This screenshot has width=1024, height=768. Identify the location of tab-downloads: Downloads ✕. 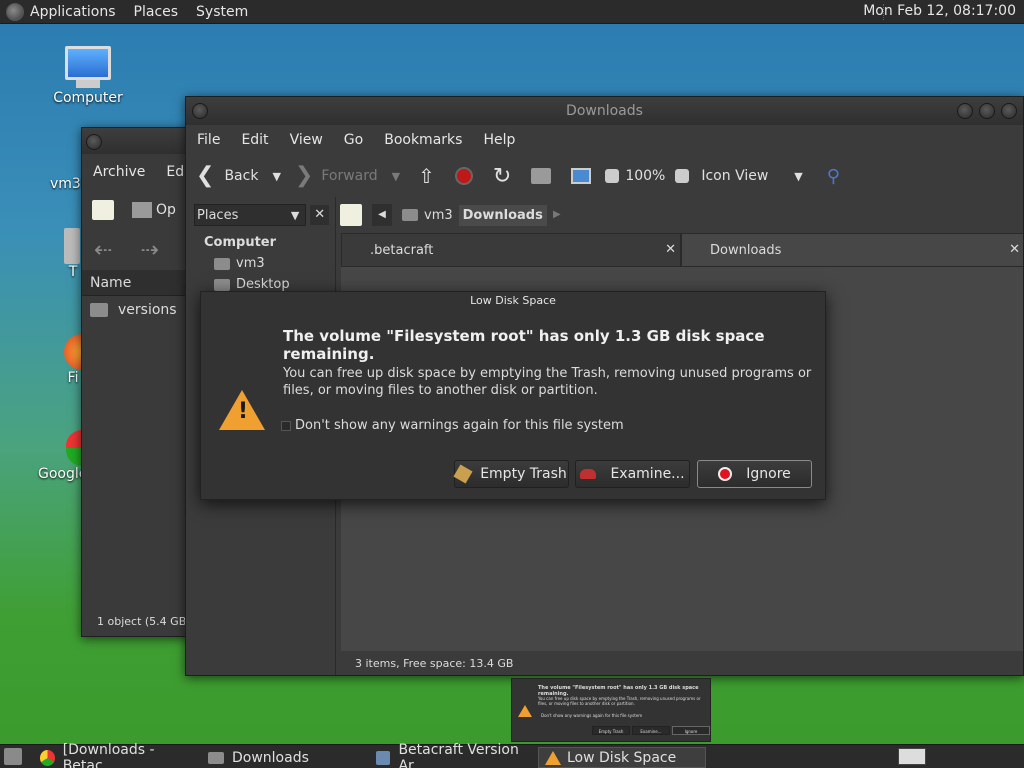
(852, 250).